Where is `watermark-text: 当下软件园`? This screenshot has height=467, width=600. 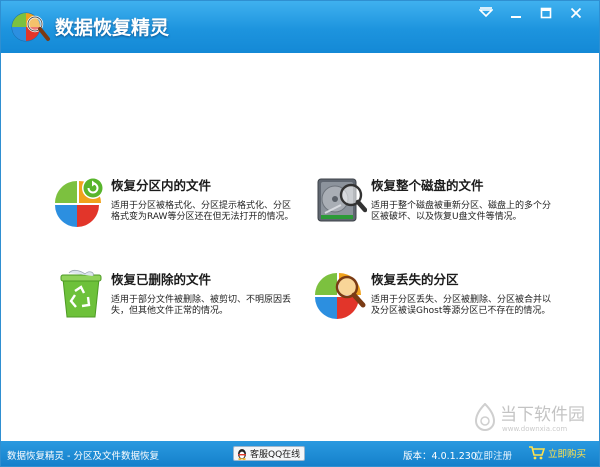
watermark-text: 当下软件园 is located at coordinates (542, 415).